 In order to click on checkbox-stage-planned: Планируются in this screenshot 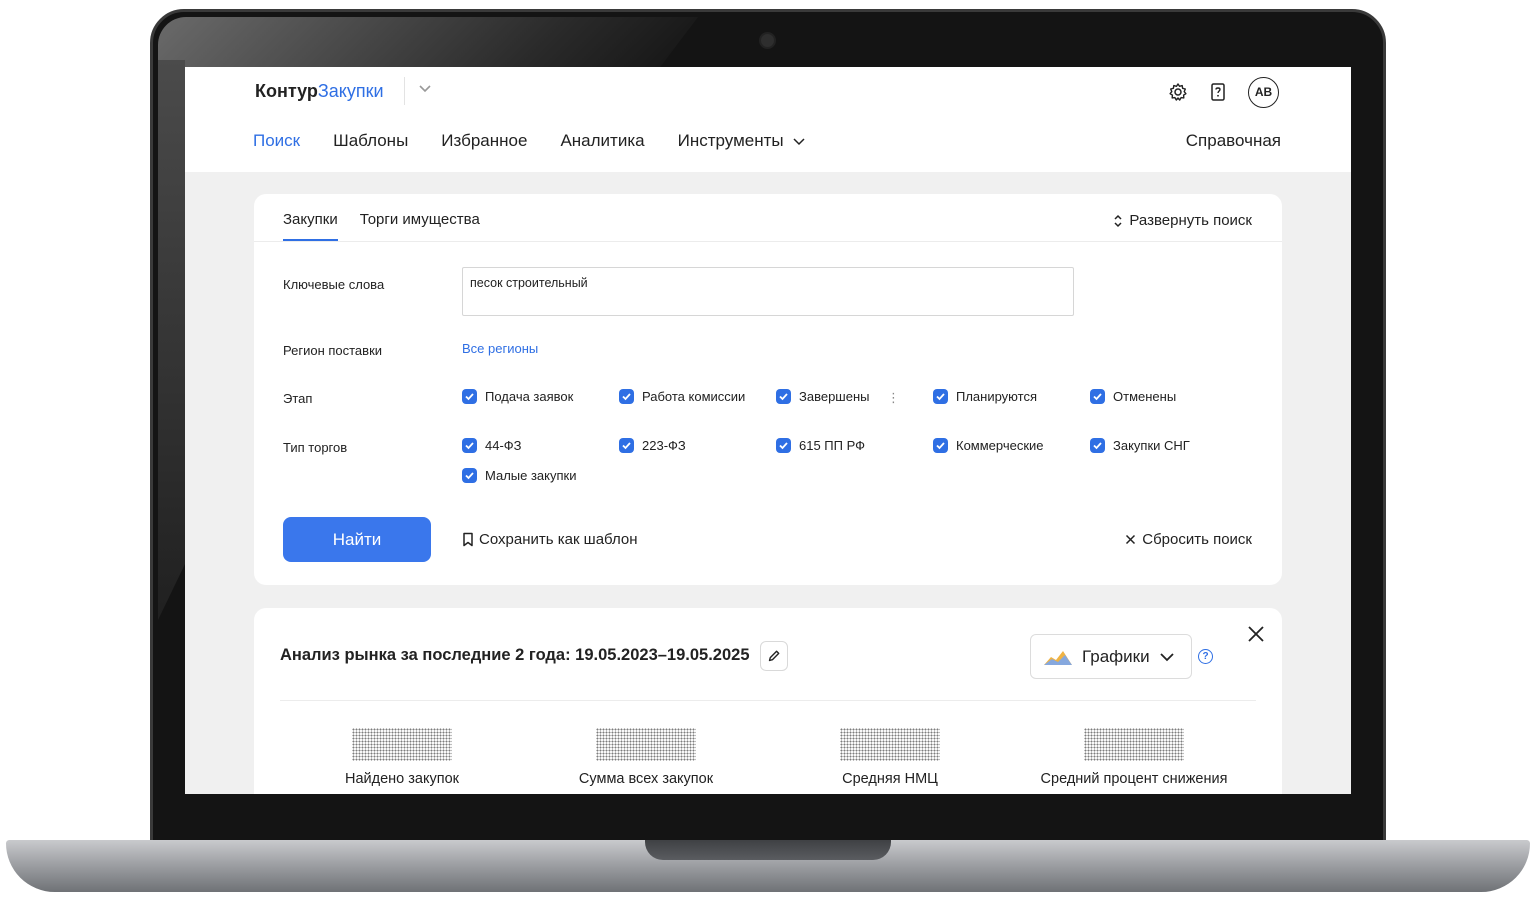, I will do `click(985, 396)`.